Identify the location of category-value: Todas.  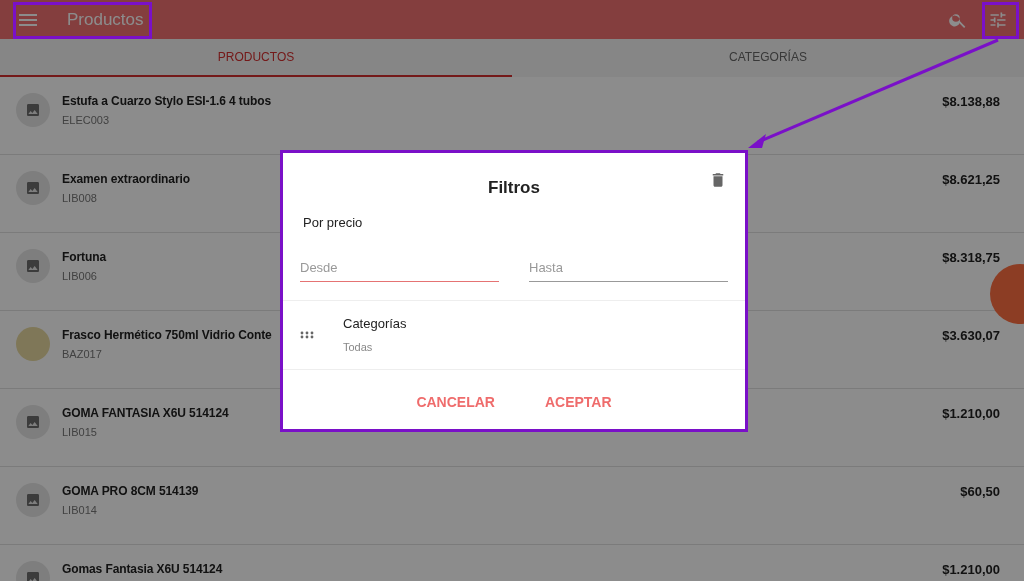
(358, 347).